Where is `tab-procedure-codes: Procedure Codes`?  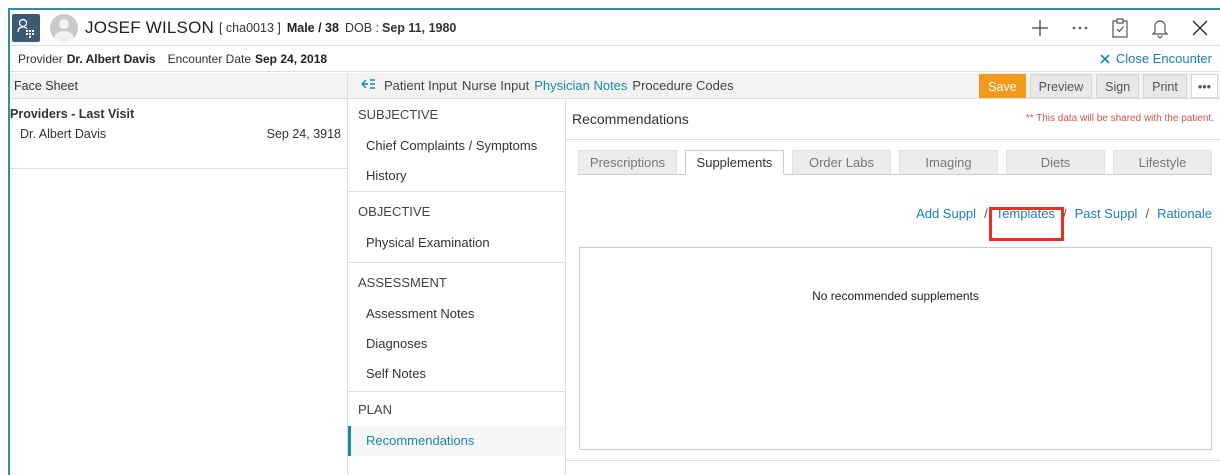 tab-procedure-codes: Procedure Codes is located at coordinates (682, 85).